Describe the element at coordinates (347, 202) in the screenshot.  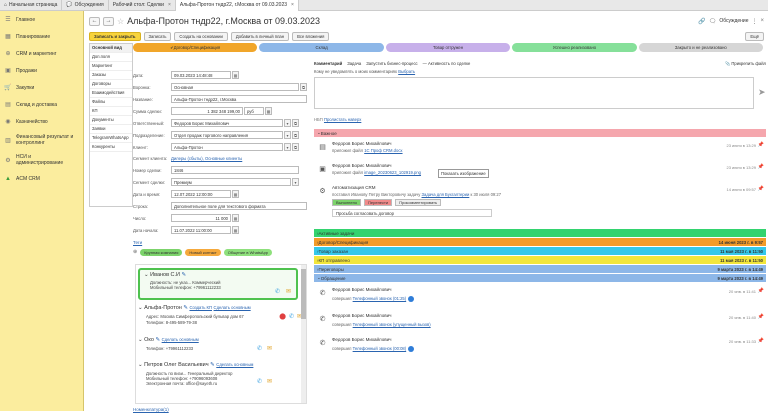
I see `done-button: Выполнено` at that location.